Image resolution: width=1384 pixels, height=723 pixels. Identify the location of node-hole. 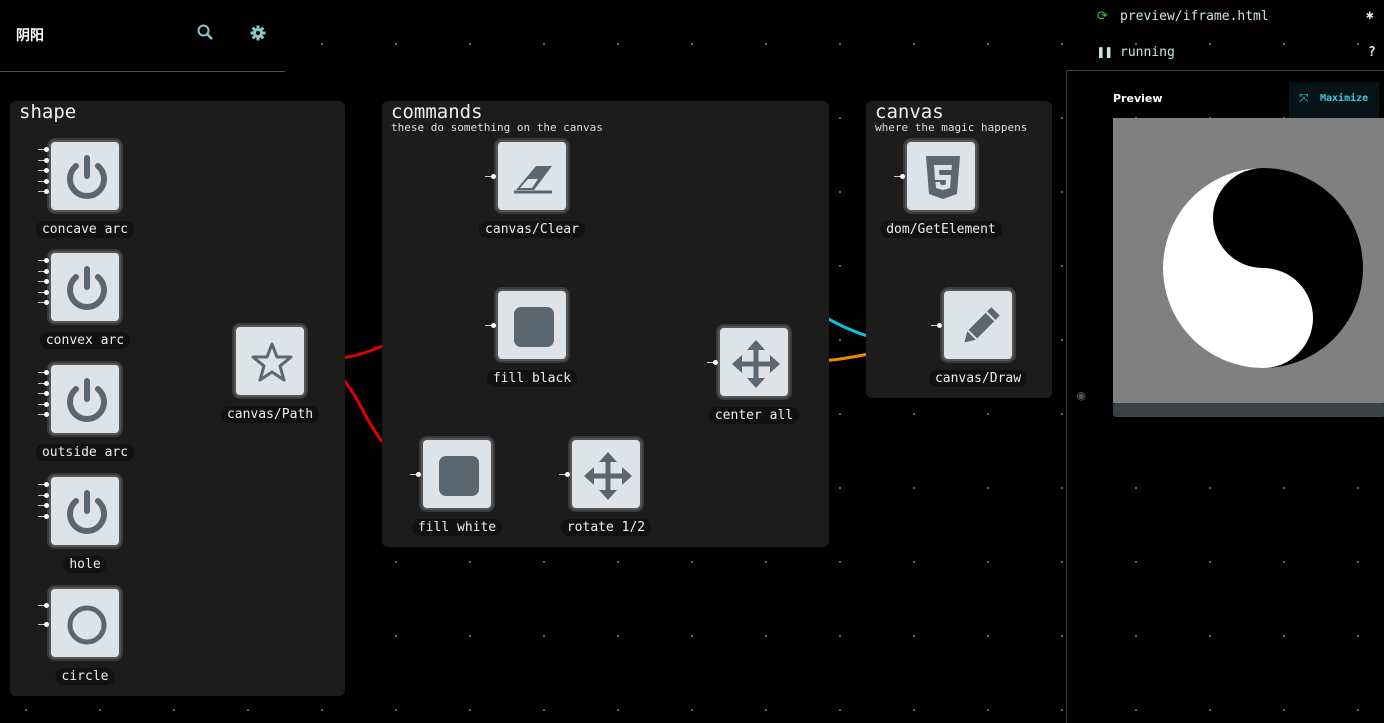
(85, 511).